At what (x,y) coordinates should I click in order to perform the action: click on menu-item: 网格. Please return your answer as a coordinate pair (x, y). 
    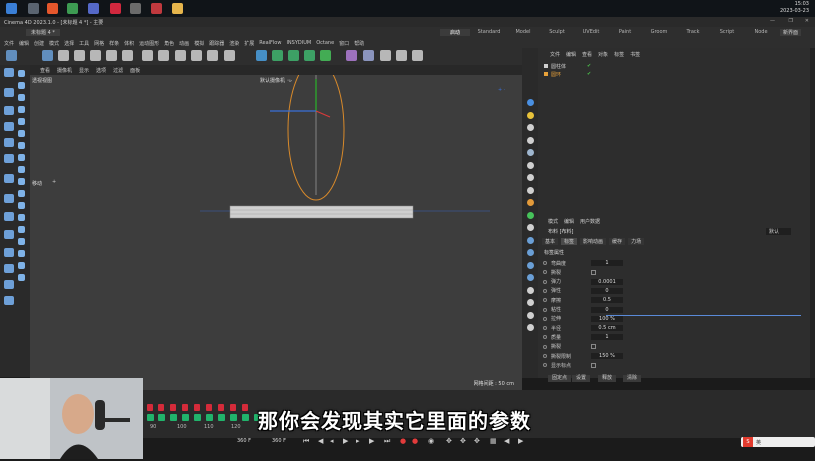
    Looking at the image, I should click on (99, 43).